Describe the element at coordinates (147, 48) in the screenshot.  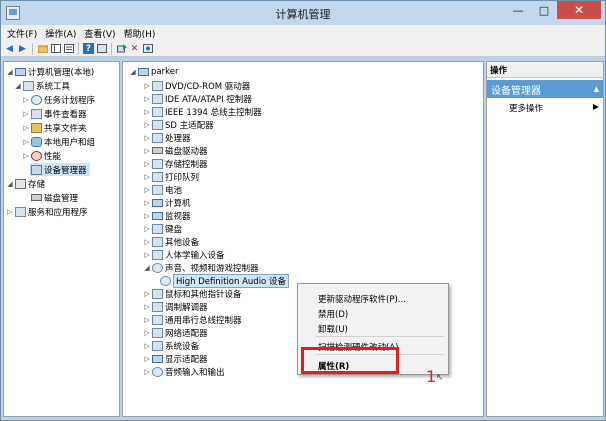
I see `scan-hardware-icon` at that location.